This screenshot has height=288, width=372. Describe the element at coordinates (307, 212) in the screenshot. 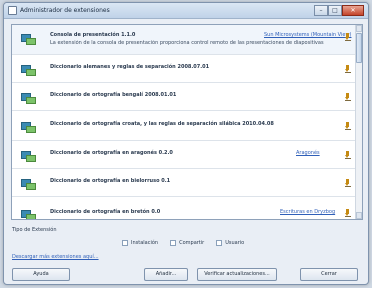

I see `publisher-link: Escrituras en Dryzbog` at that location.